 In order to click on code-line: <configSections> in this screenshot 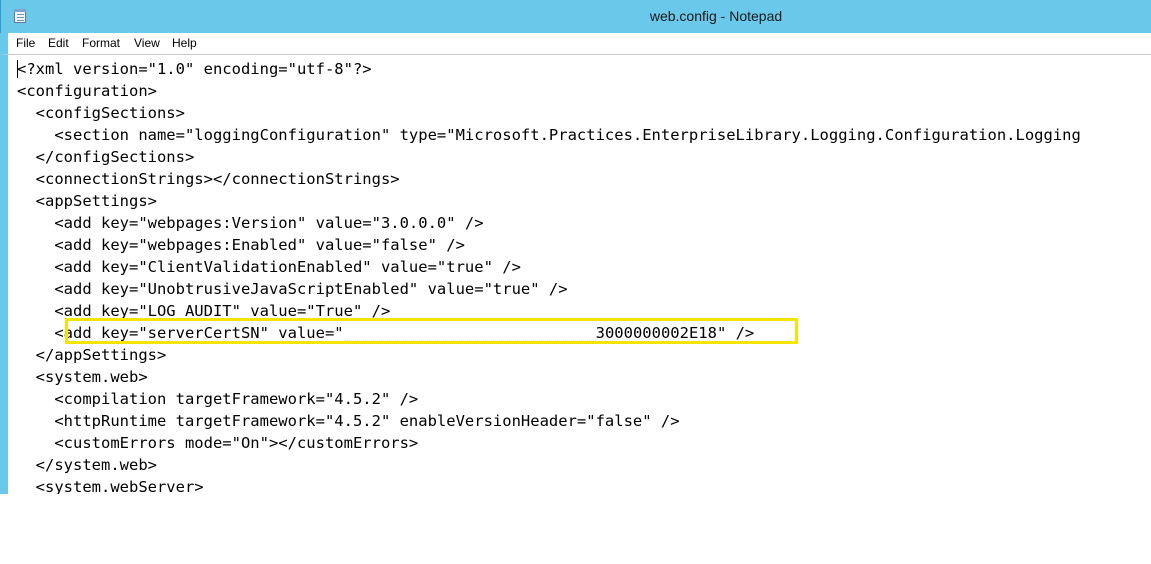, I will do `click(101, 113)`.